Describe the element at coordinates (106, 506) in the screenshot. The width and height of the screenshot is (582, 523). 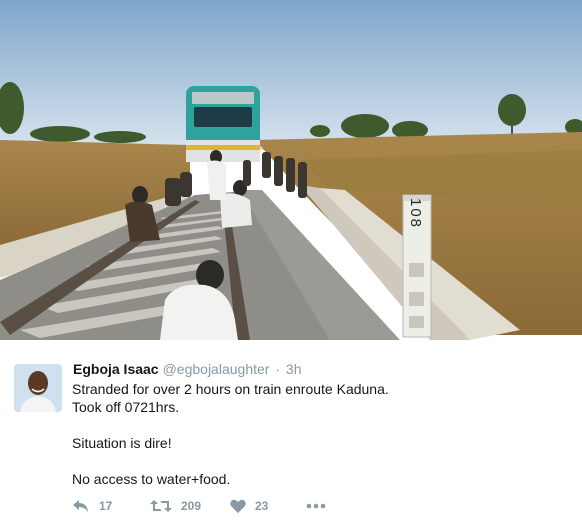
I see `reply-count: 17` at that location.